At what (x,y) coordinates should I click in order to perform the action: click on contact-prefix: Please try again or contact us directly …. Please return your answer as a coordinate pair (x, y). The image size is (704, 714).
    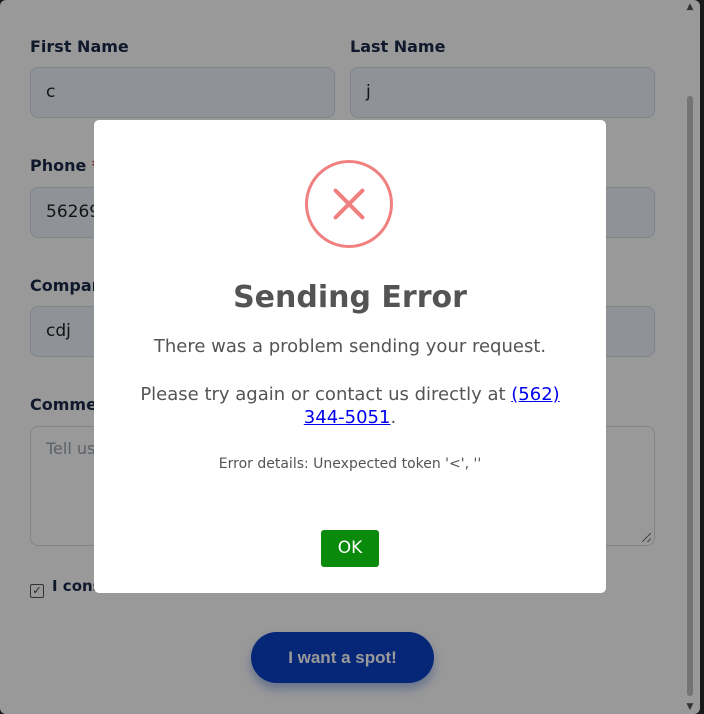
    Looking at the image, I should click on (326, 394).